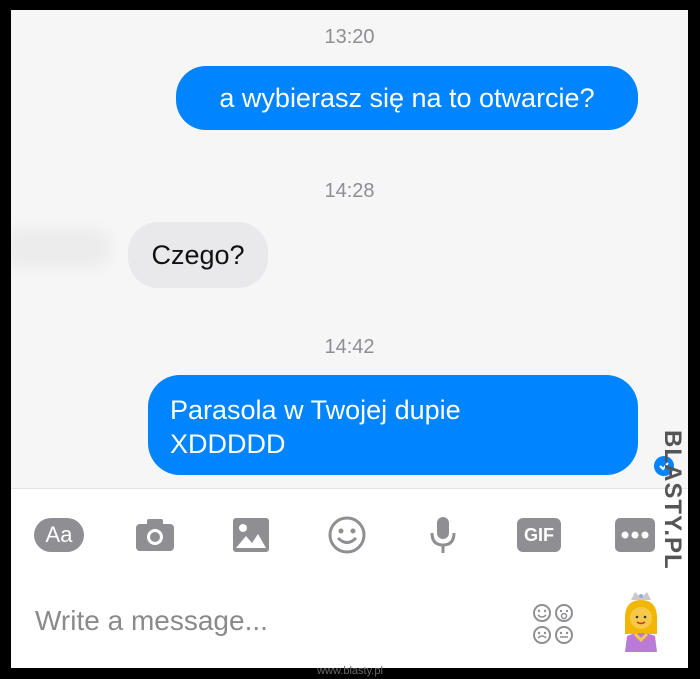 This screenshot has width=700, height=679. Describe the element at coordinates (228, 444) in the screenshot. I see `message-line: XDDDDD` at that location.